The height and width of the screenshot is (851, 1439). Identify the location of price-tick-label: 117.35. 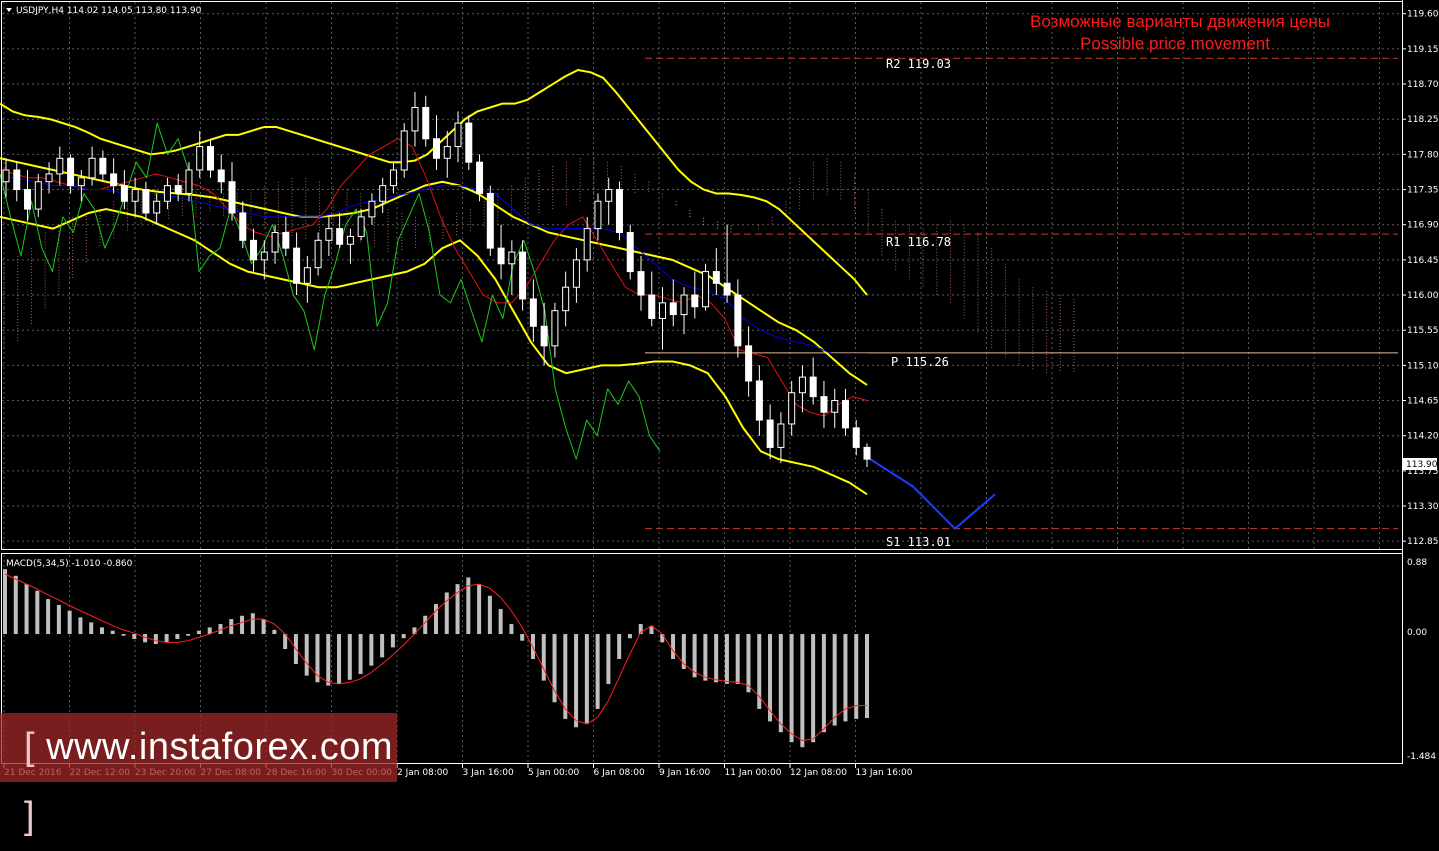
(1423, 191).